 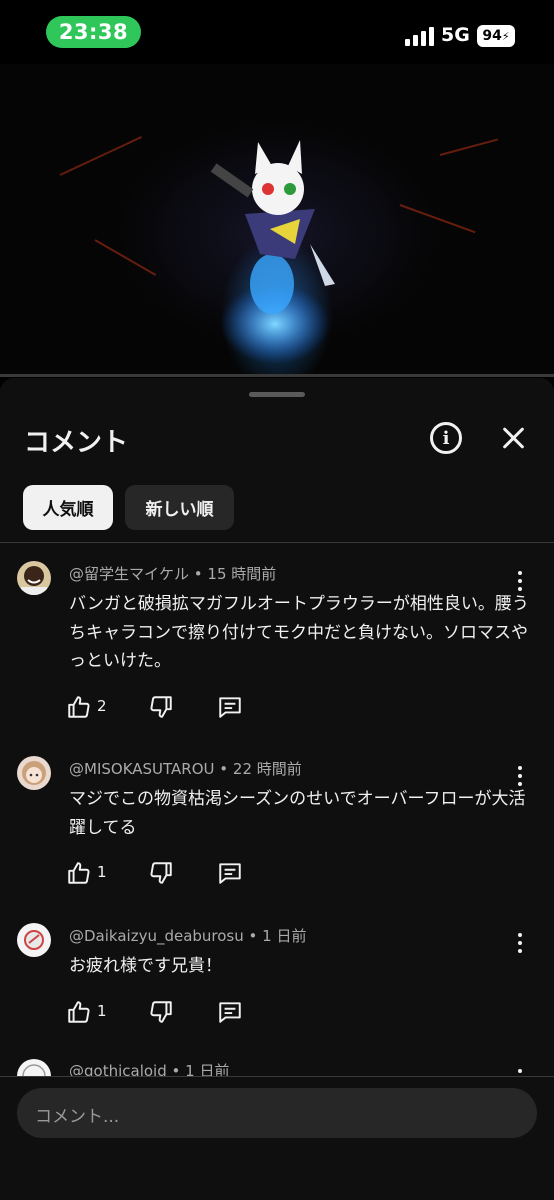 I want to click on battery-icon: 94 ⚡, so click(x=496, y=36).